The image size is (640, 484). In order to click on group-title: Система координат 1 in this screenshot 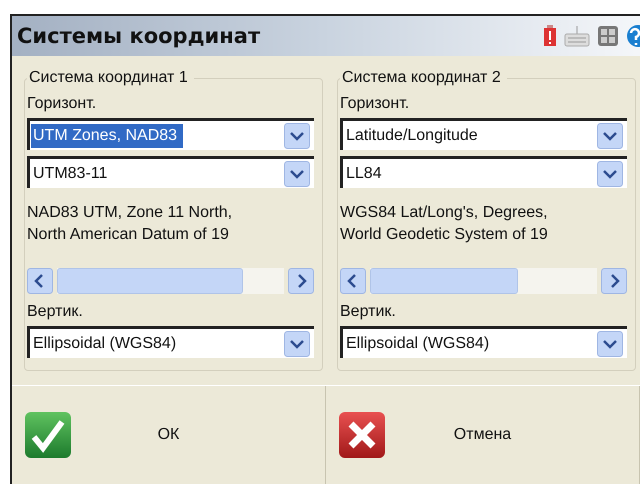, I will do `click(110, 78)`.